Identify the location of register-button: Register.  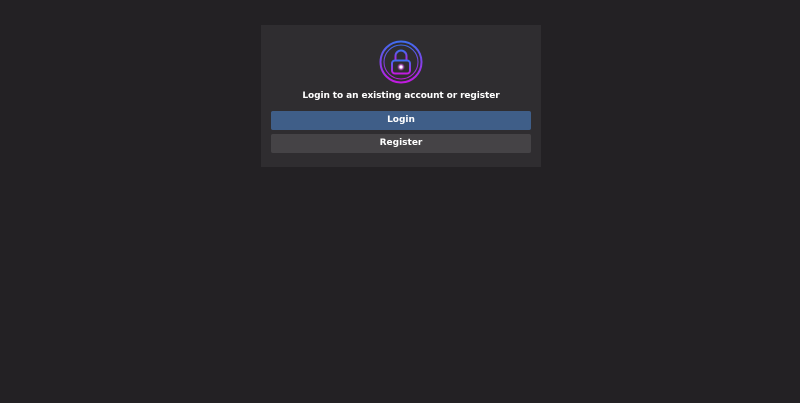
(401, 143).